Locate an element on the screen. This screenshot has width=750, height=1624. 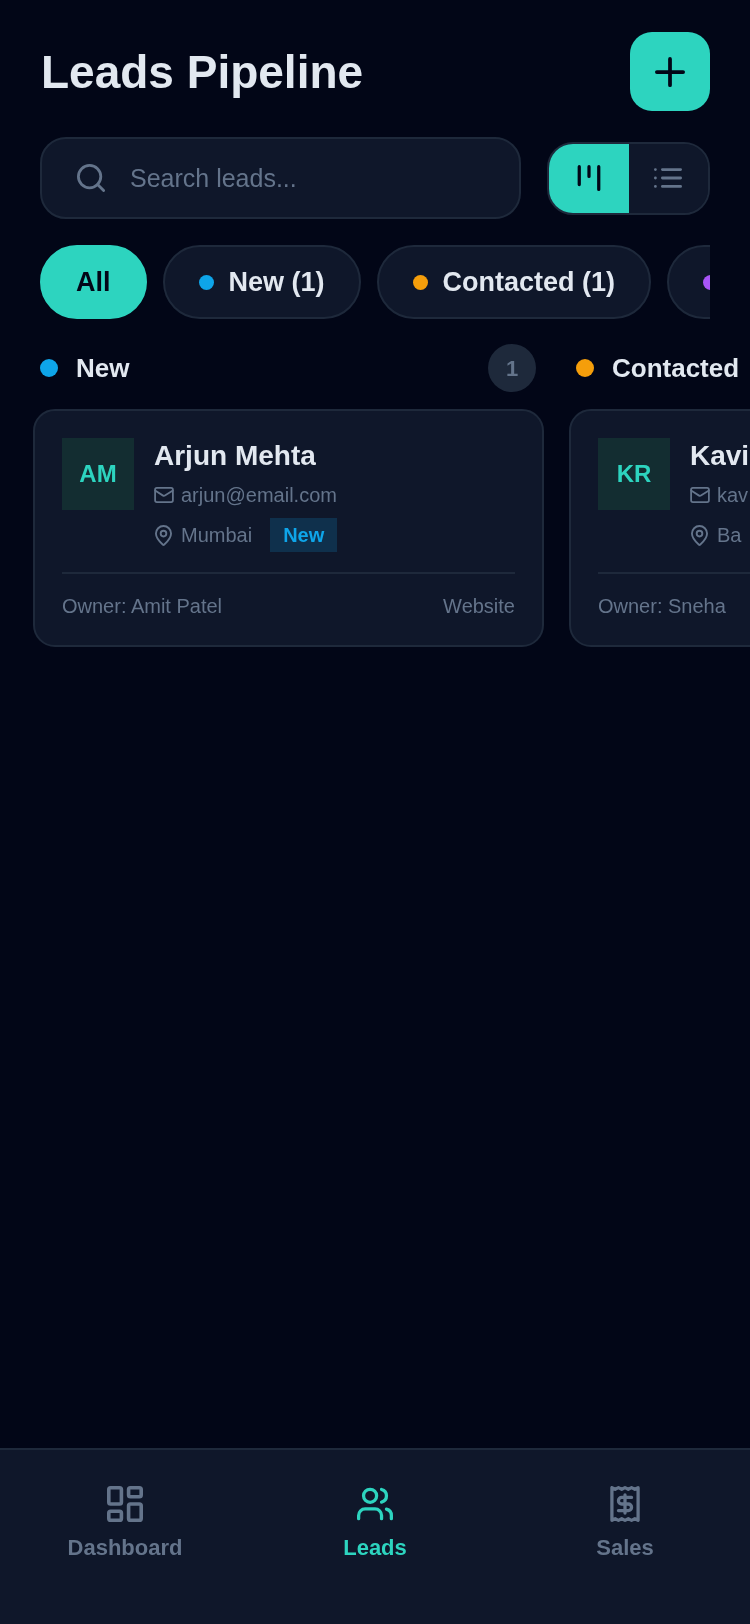
users-icon is located at coordinates (375, 1504).